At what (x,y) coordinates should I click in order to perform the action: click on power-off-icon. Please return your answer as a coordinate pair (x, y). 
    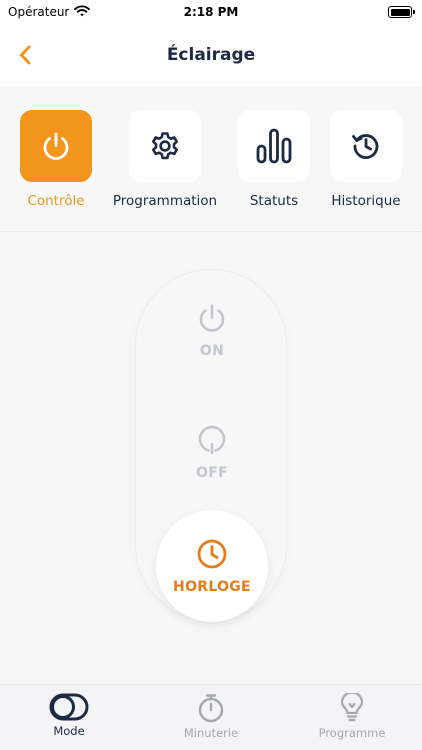
    Looking at the image, I should click on (212, 440).